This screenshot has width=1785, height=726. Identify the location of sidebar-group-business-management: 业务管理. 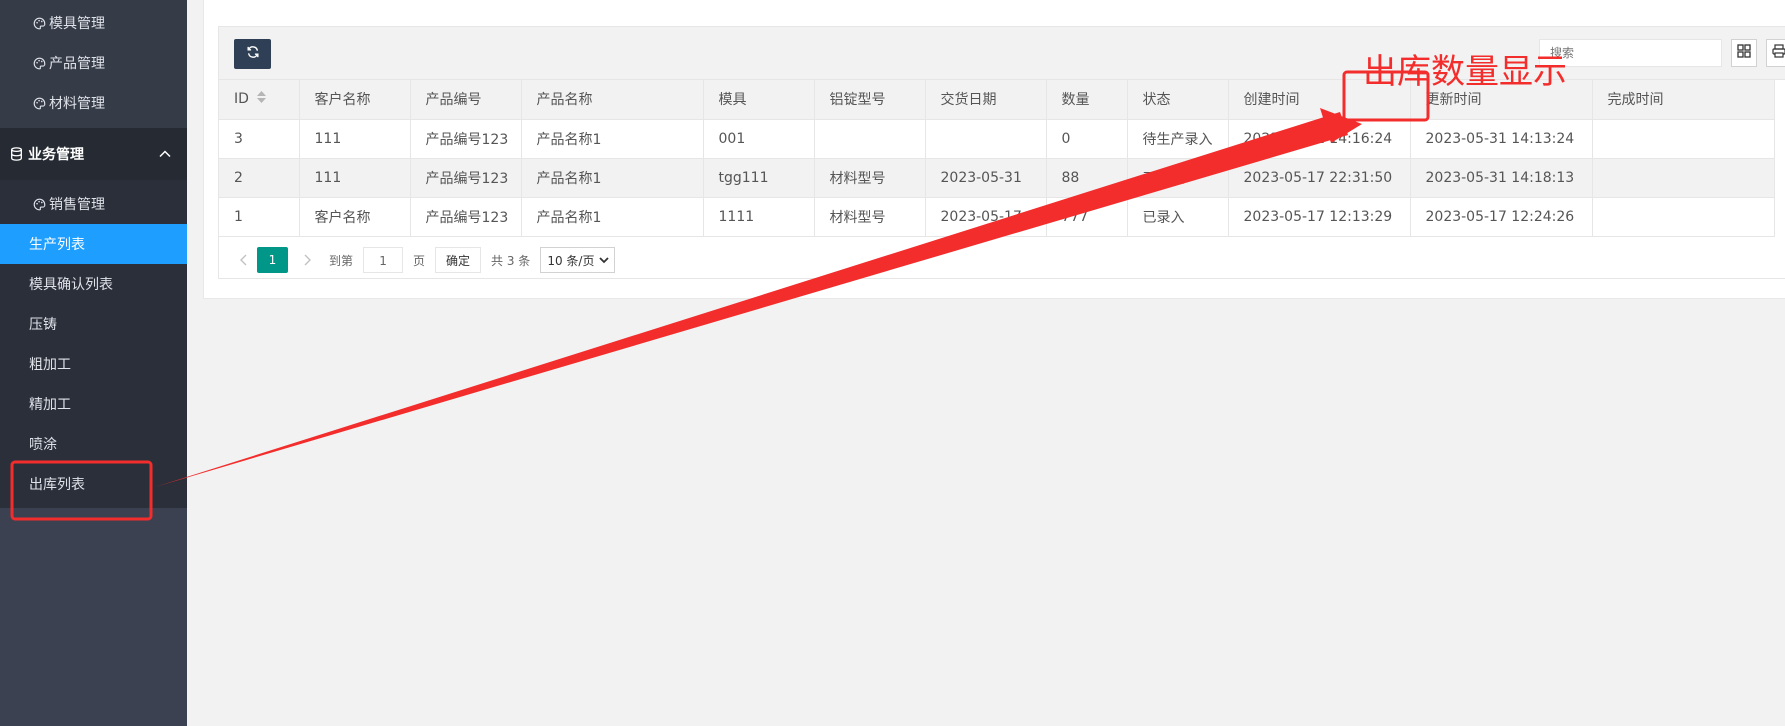
(93, 154).